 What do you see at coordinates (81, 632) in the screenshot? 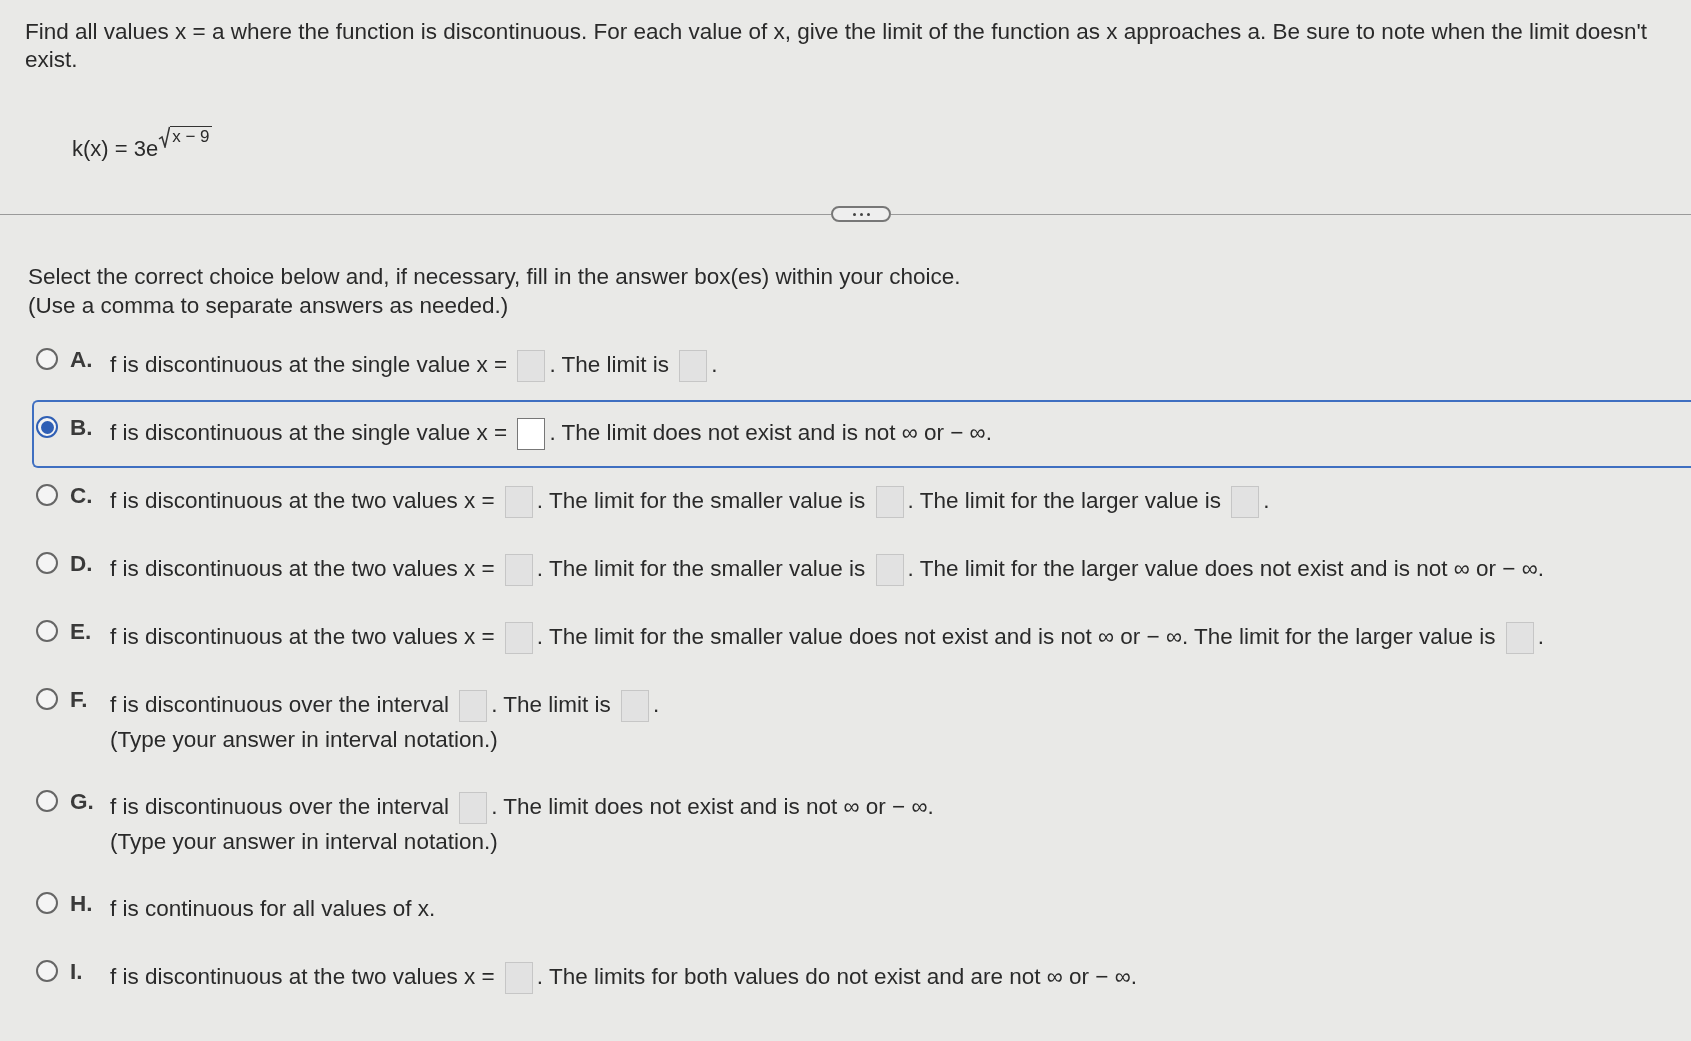
I see `choice-letter: E.` at bounding box center [81, 632].